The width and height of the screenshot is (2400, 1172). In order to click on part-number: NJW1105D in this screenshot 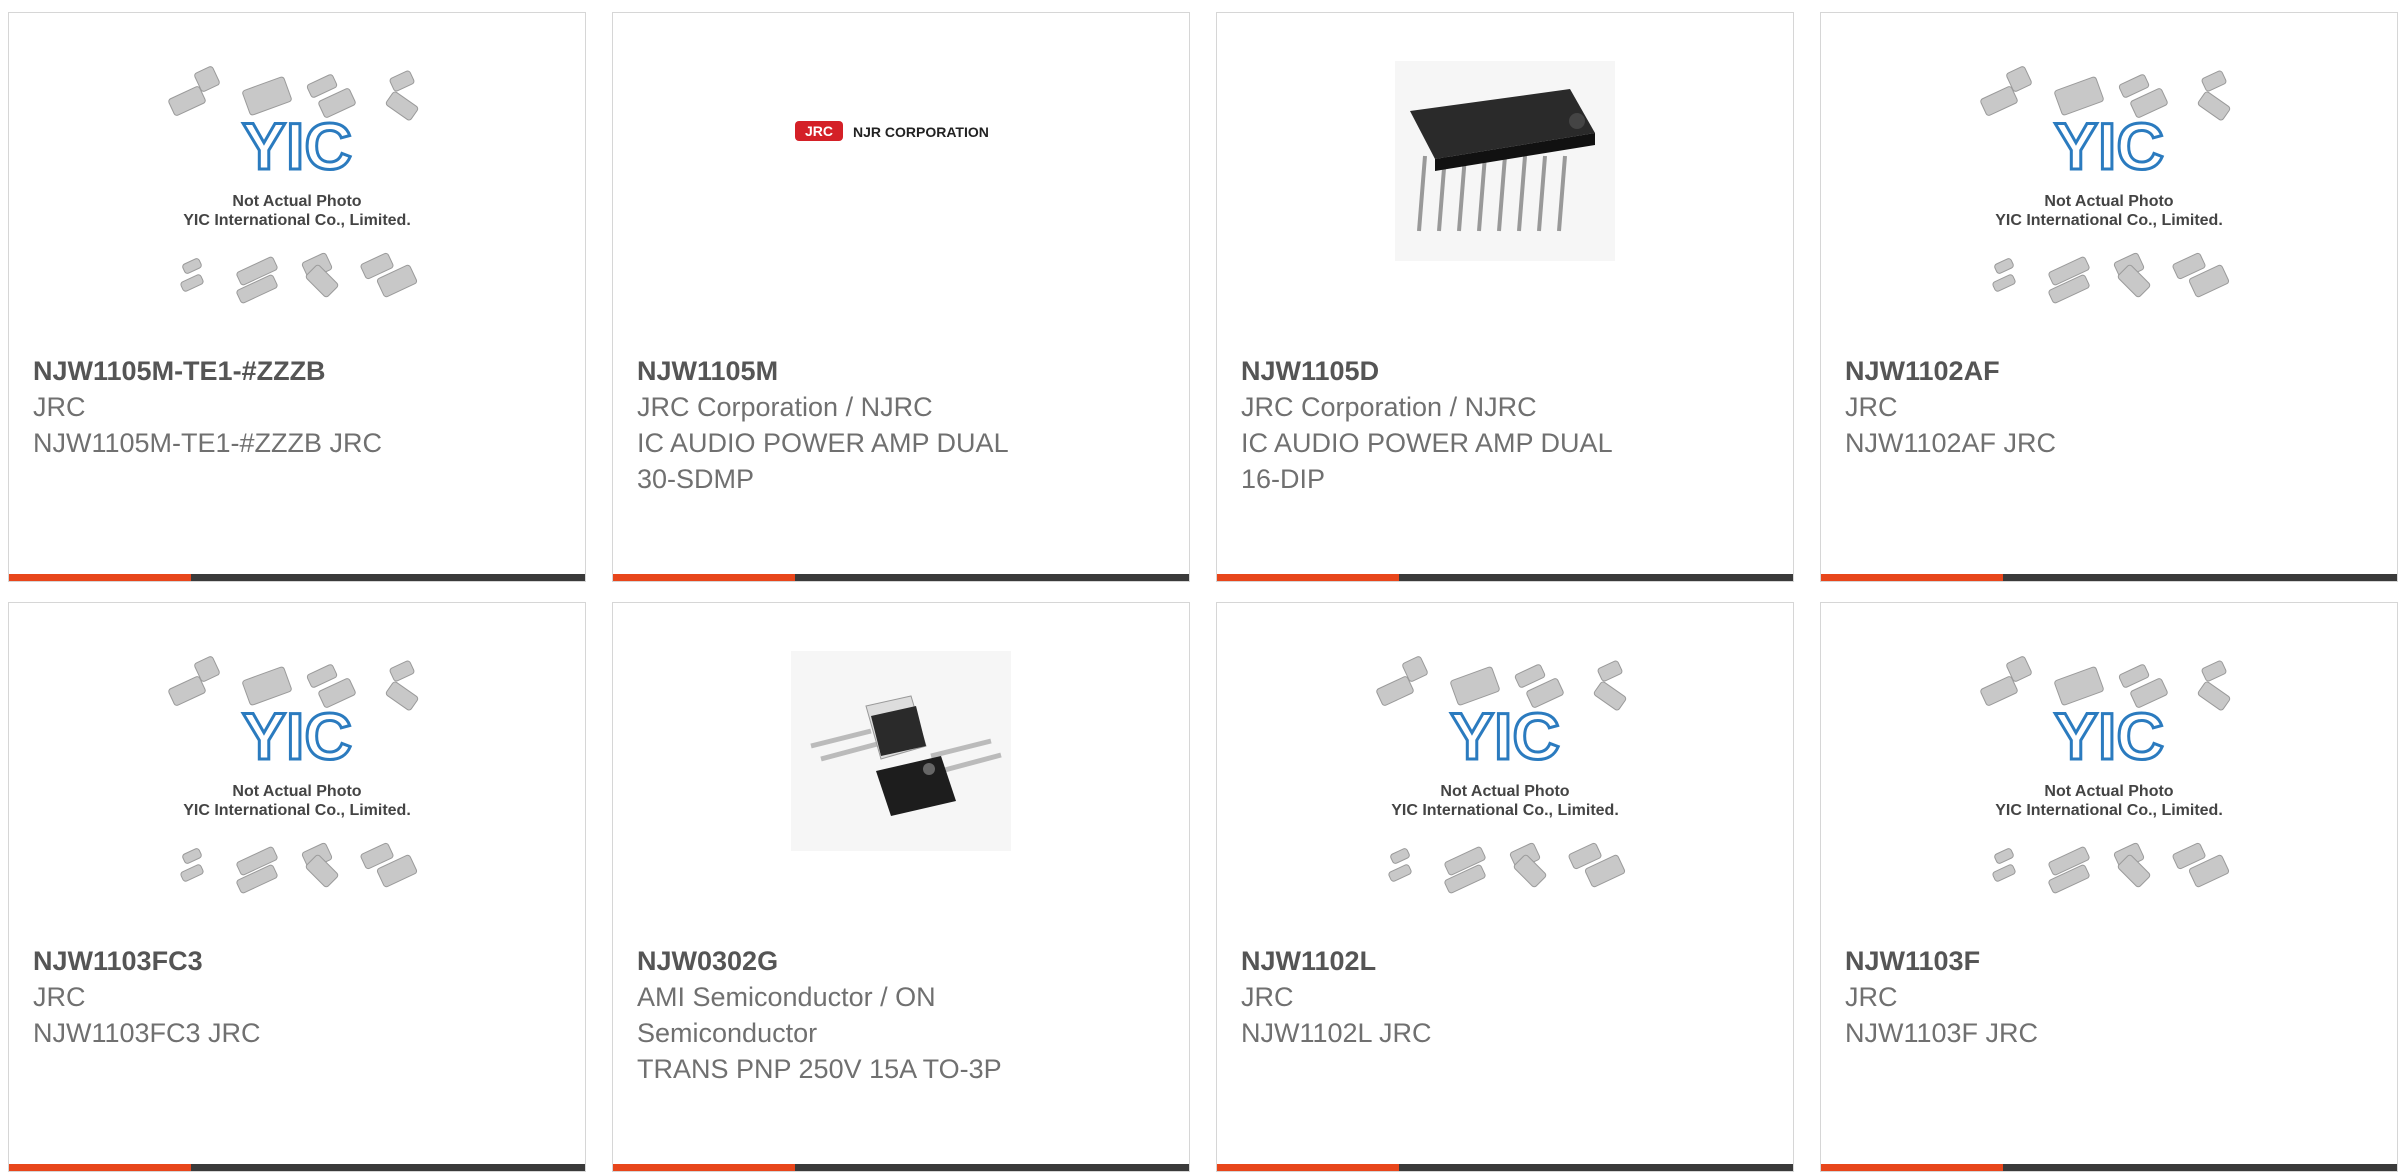, I will do `click(1505, 371)`.